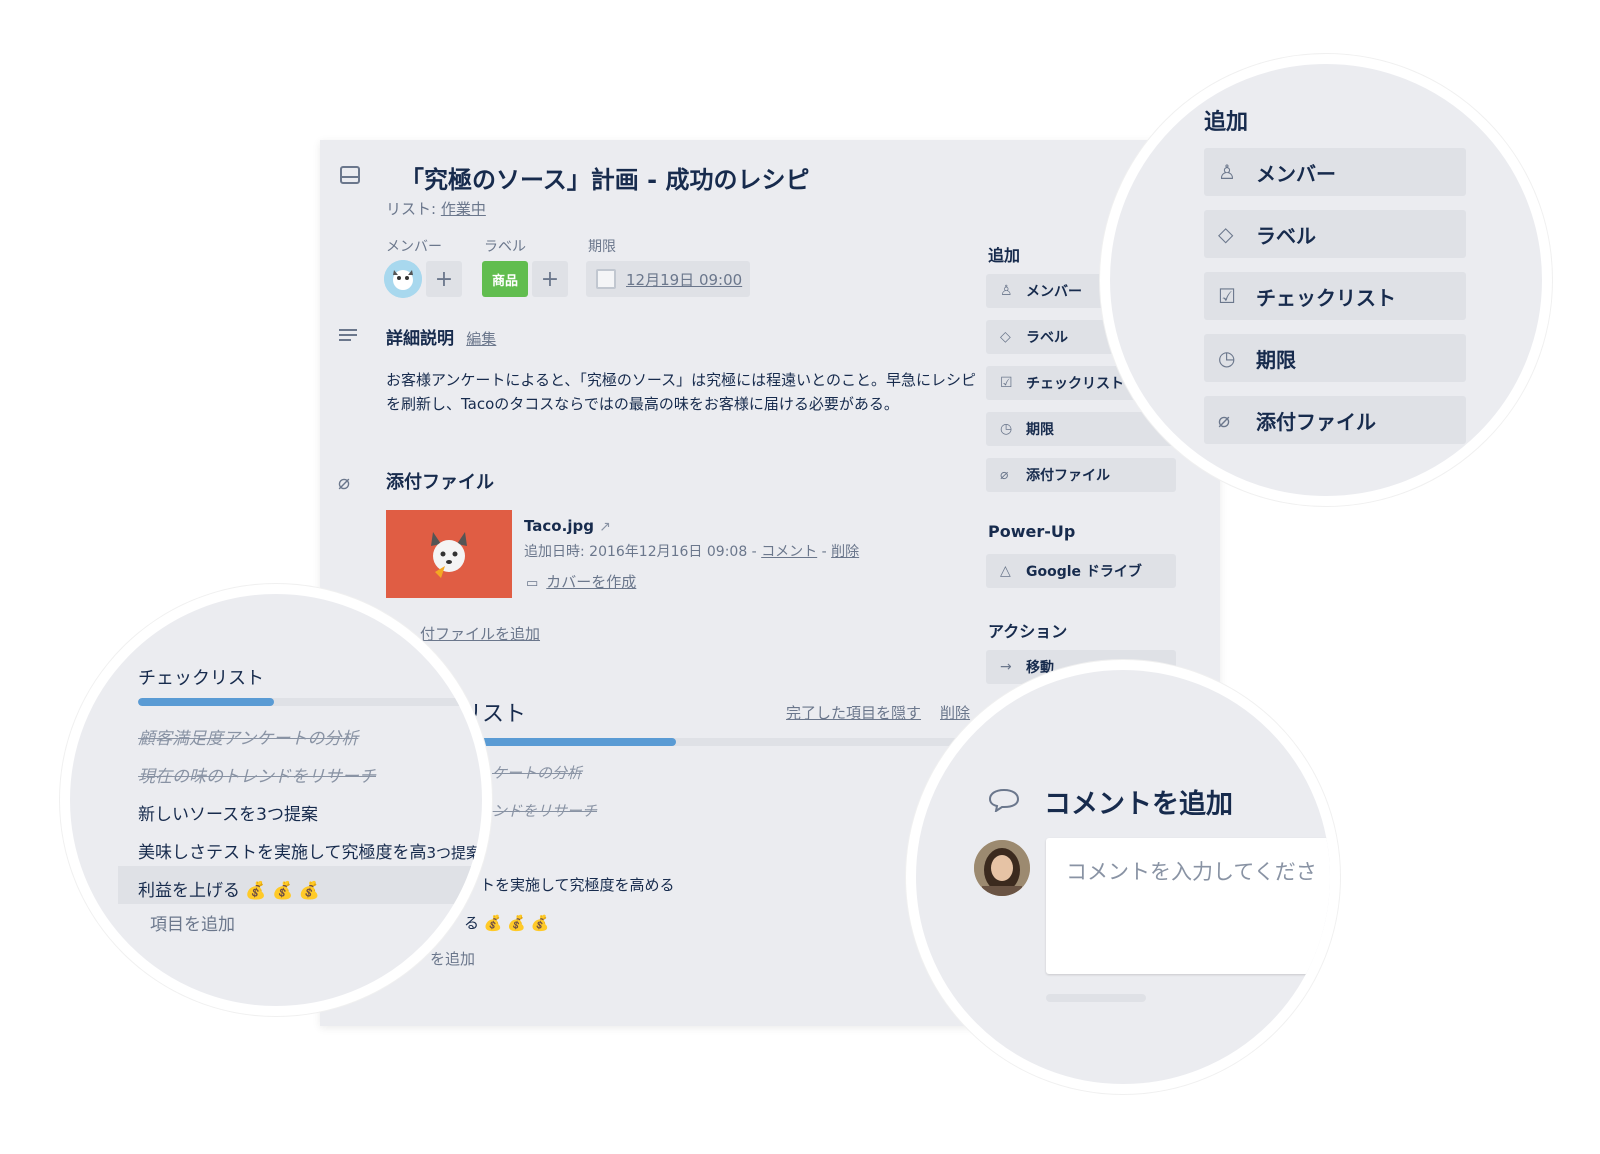 This screenshot has height=1154, width=1600. What do you see at coordinates (1040, 430) in the screenshot?
I see `sidebar-due-label: 期限` at bounding box center [1040, 430].